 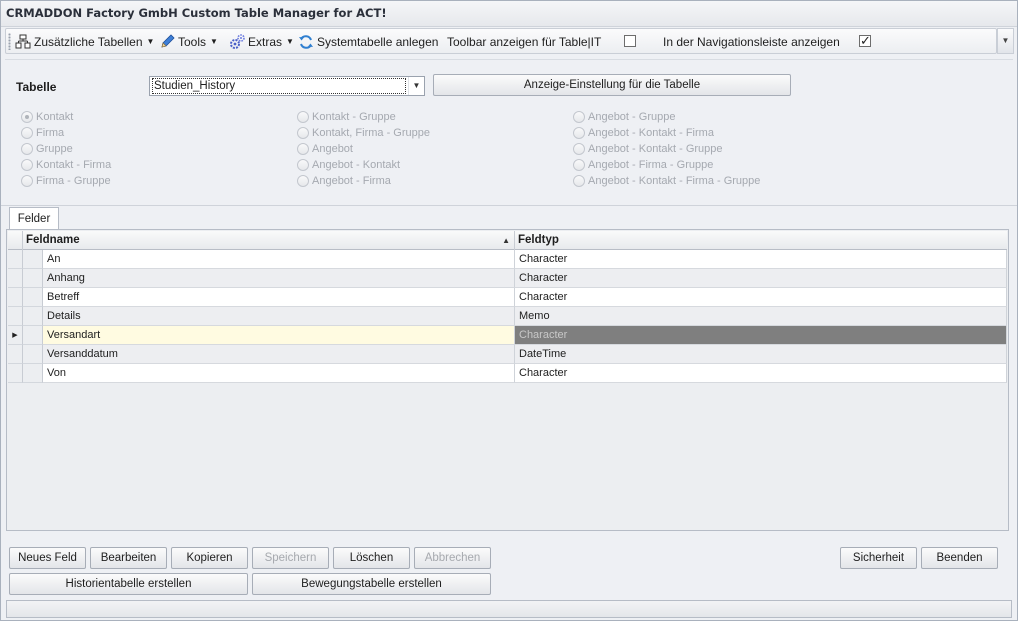 I want to click on table-row: Anhang Character, so click(x=507, y=278).